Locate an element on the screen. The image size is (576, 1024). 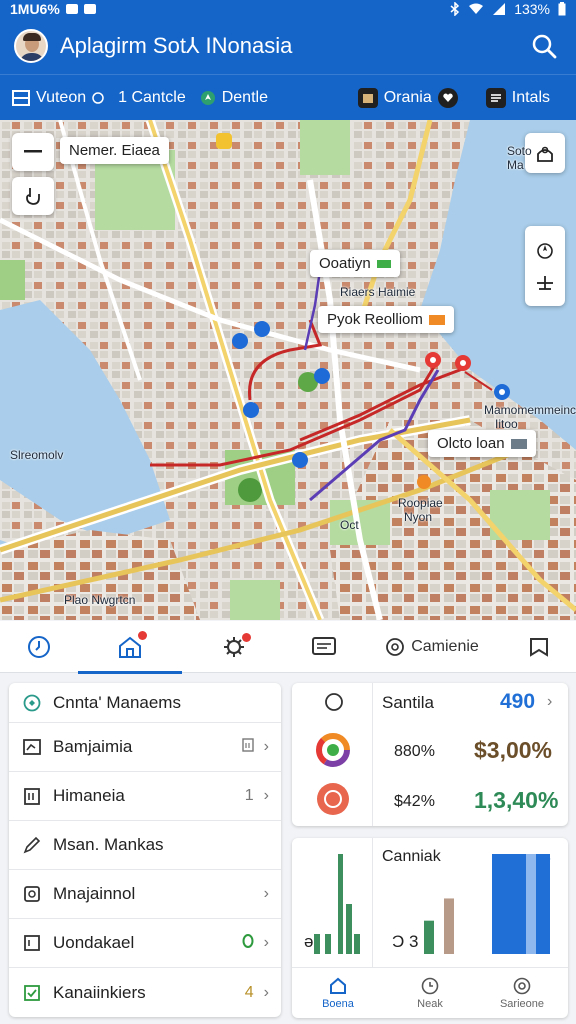
notification-badge is located at coordinates (246, 637).